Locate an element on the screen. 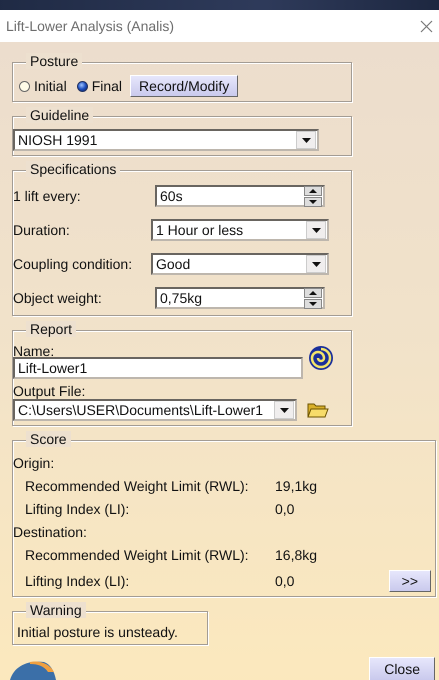 This screenshot has height=680, width=439. score-value: 19,1kg is located at coordinates (296, 486).